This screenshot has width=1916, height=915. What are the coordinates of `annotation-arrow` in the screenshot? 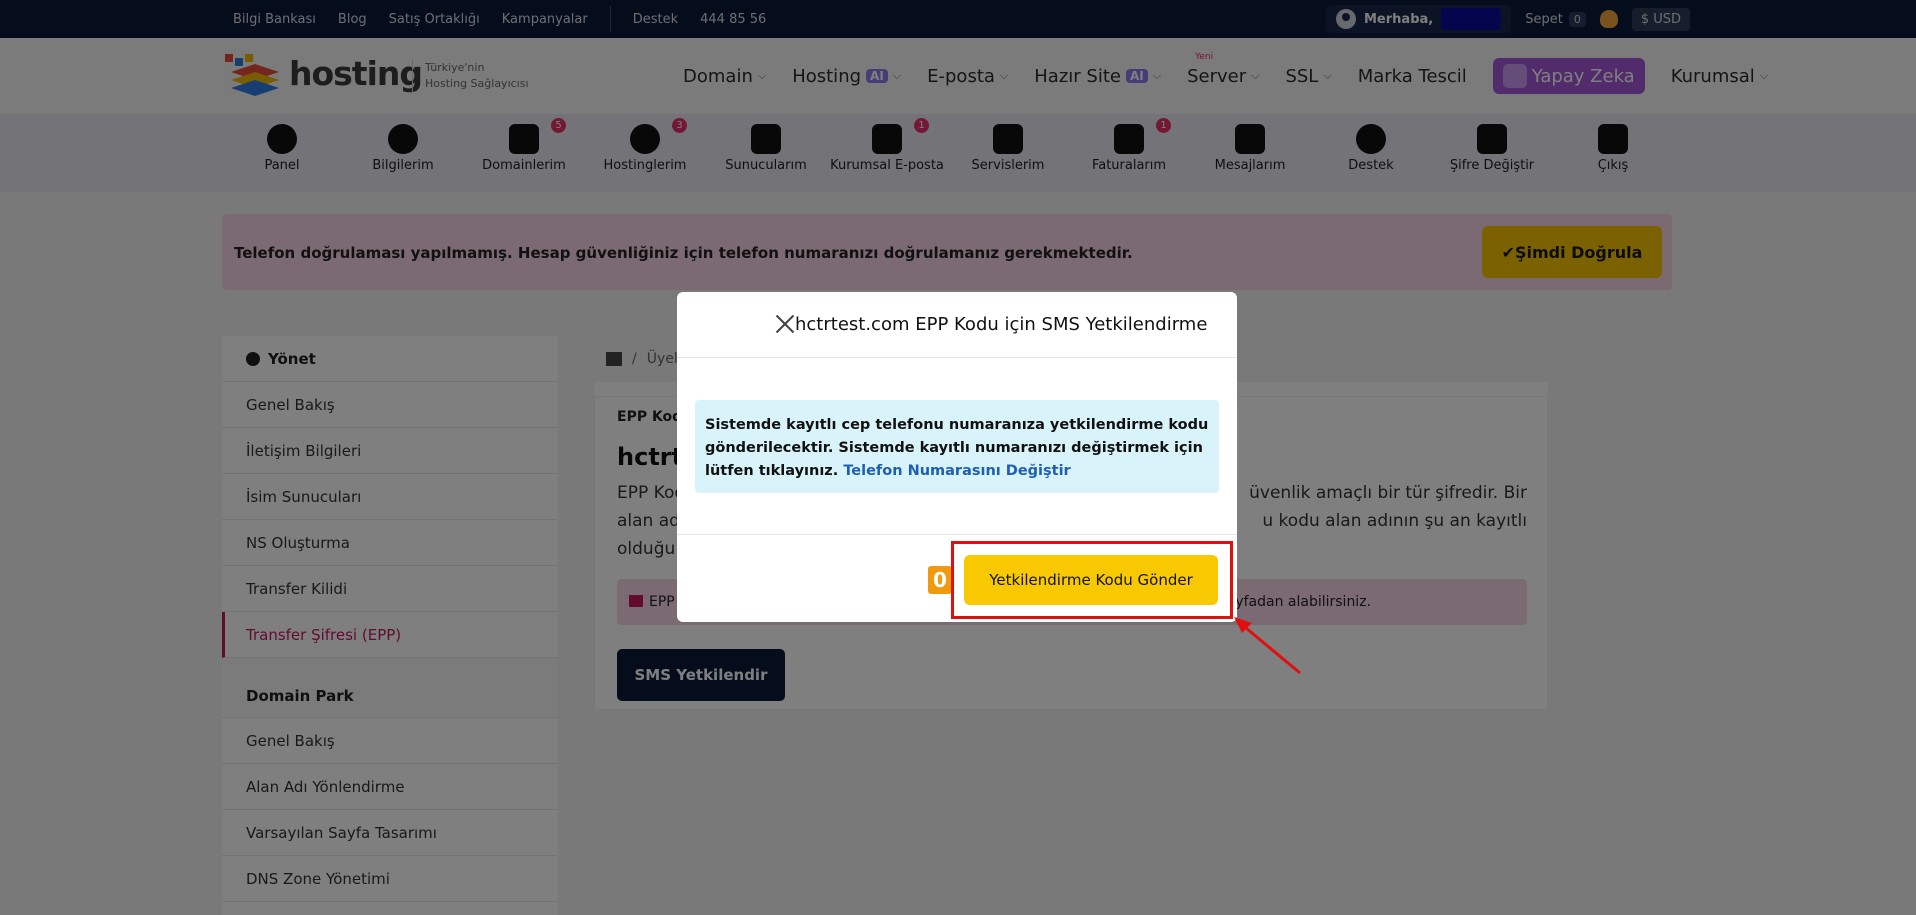 It's located at (1267, 646).